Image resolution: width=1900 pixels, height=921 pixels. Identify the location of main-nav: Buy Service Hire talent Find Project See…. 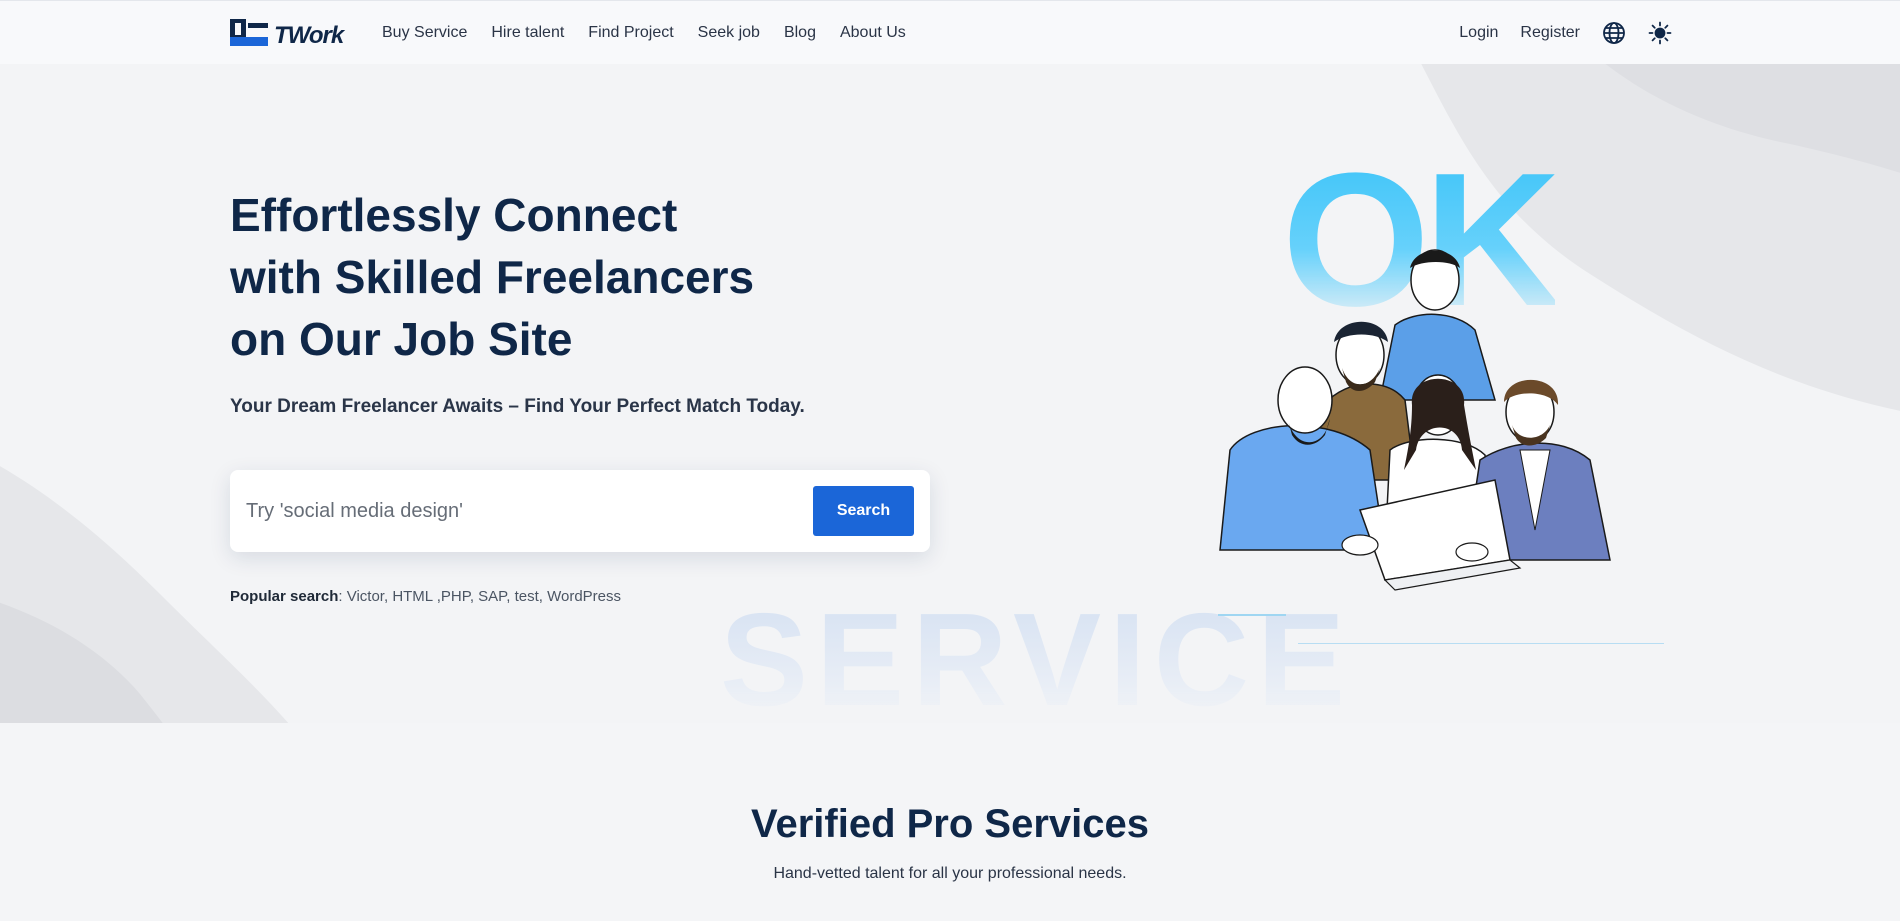
(644, 33).